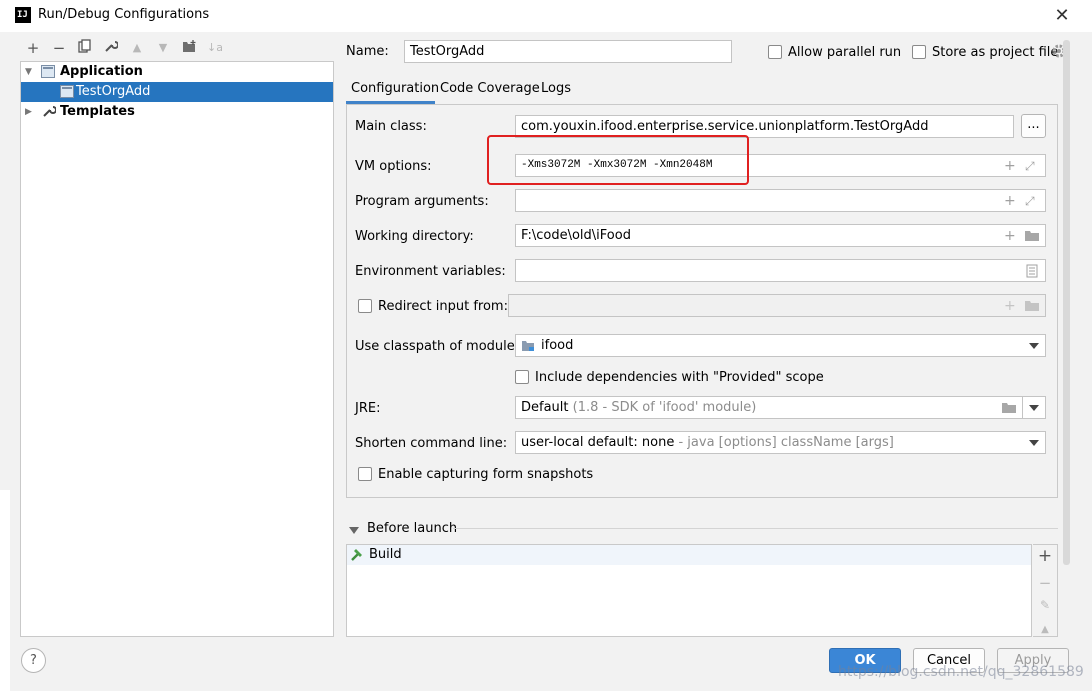 The height and width of the screenshot is (691, 1092). What do you see at coordinates (431, 443) in the screenshot?
I see `shorten-command-line-label: Shorten command line:` at bounding box center [431, 443].